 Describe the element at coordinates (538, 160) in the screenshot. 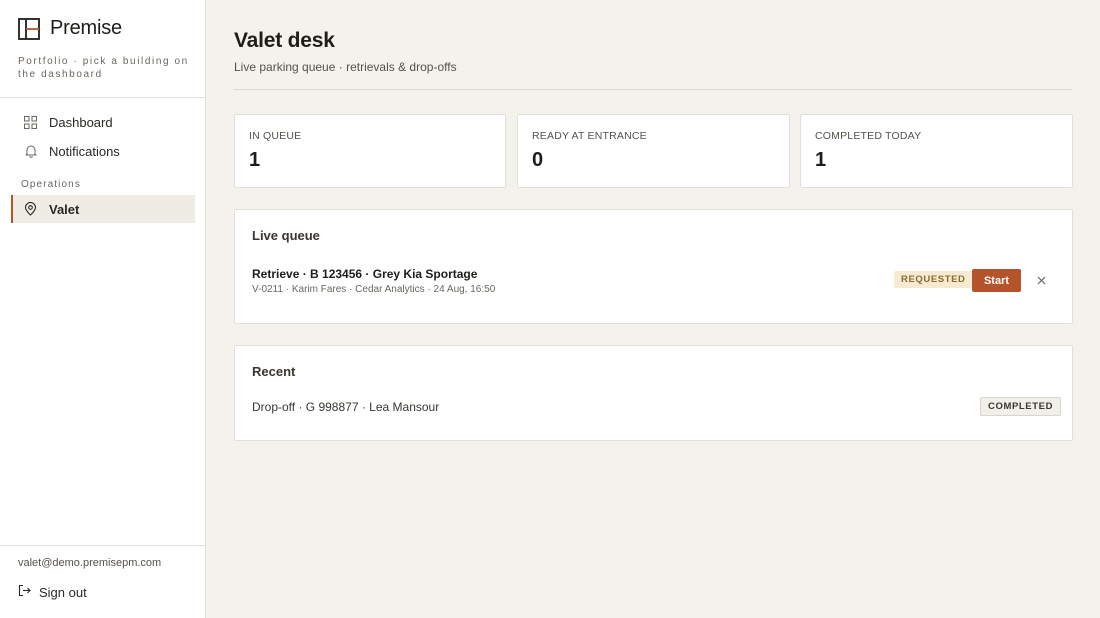

I see `stat-value: 0` at that location.